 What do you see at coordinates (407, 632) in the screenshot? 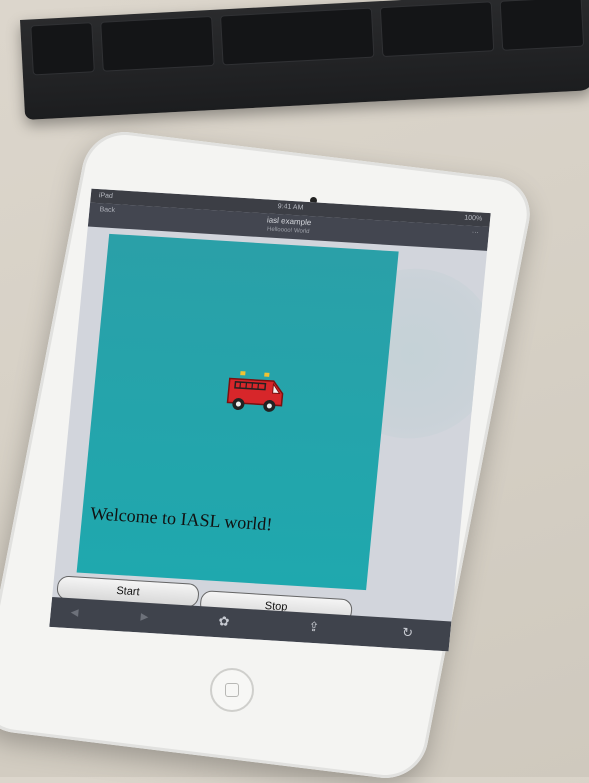
I see `refresh-icon: ↻` at bounding box center [407, 632].